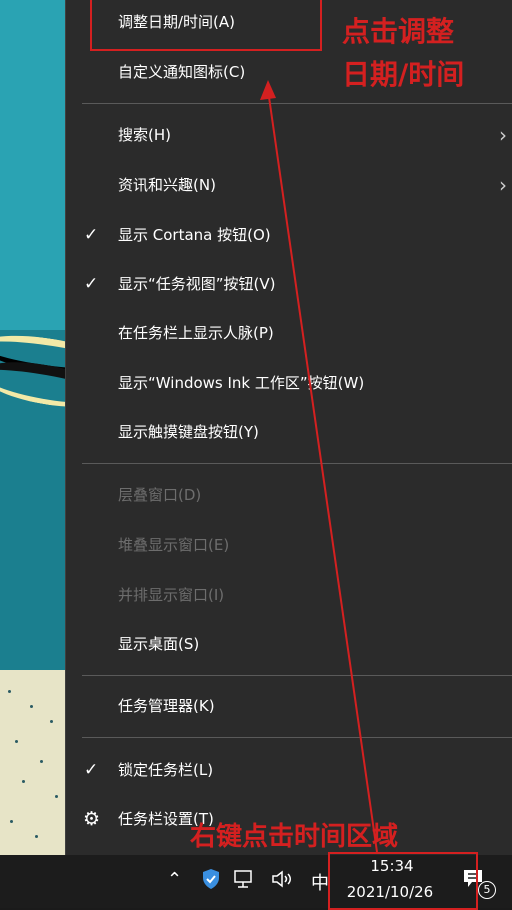 The image size is (512, 910). Describe the element at coordinates (289, 185) in the screenshot. I see `menu-item-news-interests: 资讯和兴趣(N) ›` at that location.